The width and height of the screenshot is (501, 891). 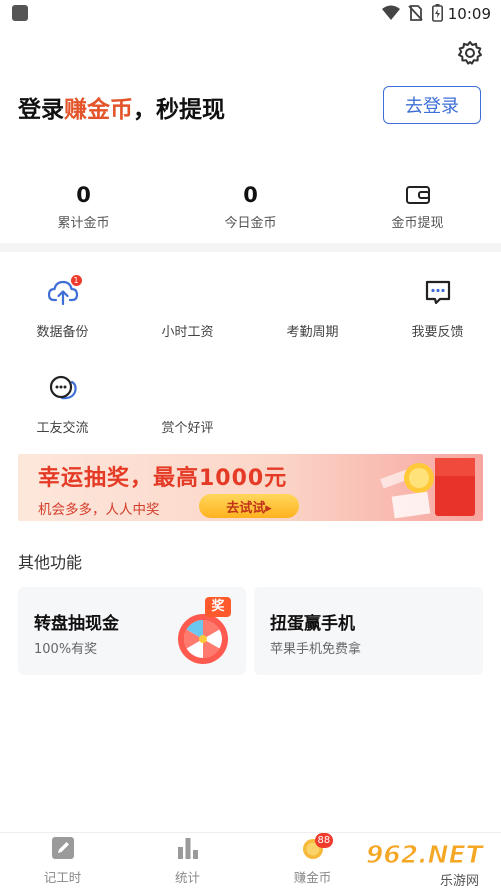 I want to click on lucky-draw-banner: 幸运抽奖，最高1000元 机会多多，人人中奖 去试试▸, so click(x=250, y=487).